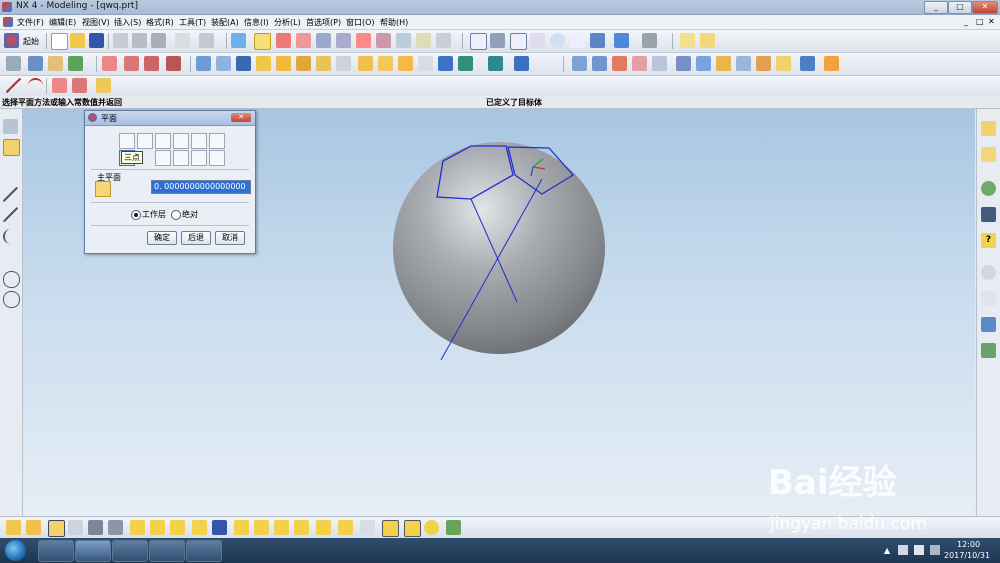  Describe the element at coordinates (238, 40) in the screenshot. I see `wcs-icon` at that location.